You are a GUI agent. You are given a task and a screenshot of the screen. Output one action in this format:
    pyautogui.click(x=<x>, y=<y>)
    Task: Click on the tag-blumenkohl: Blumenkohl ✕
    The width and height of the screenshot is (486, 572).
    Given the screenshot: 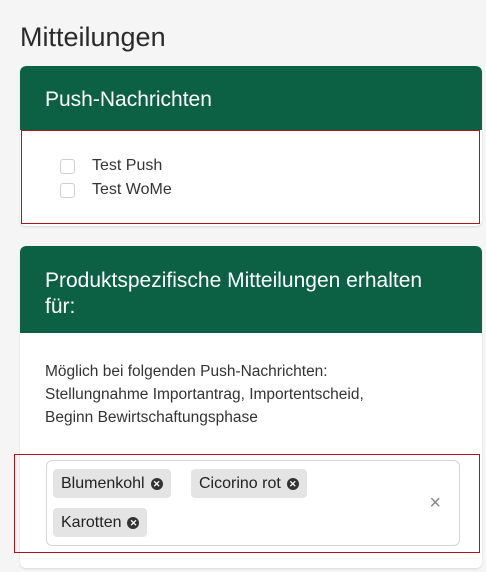 What is the action you would take?
    pyautogui.click(x=112, y=483)
    